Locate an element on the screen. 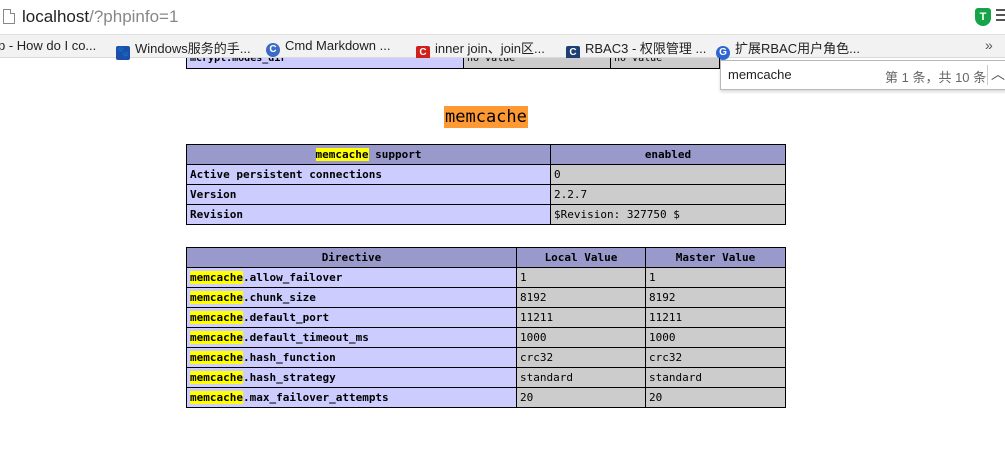 This screenshot has height=452, width=1005. local-value: 1 is located at coordinates (581, 277).